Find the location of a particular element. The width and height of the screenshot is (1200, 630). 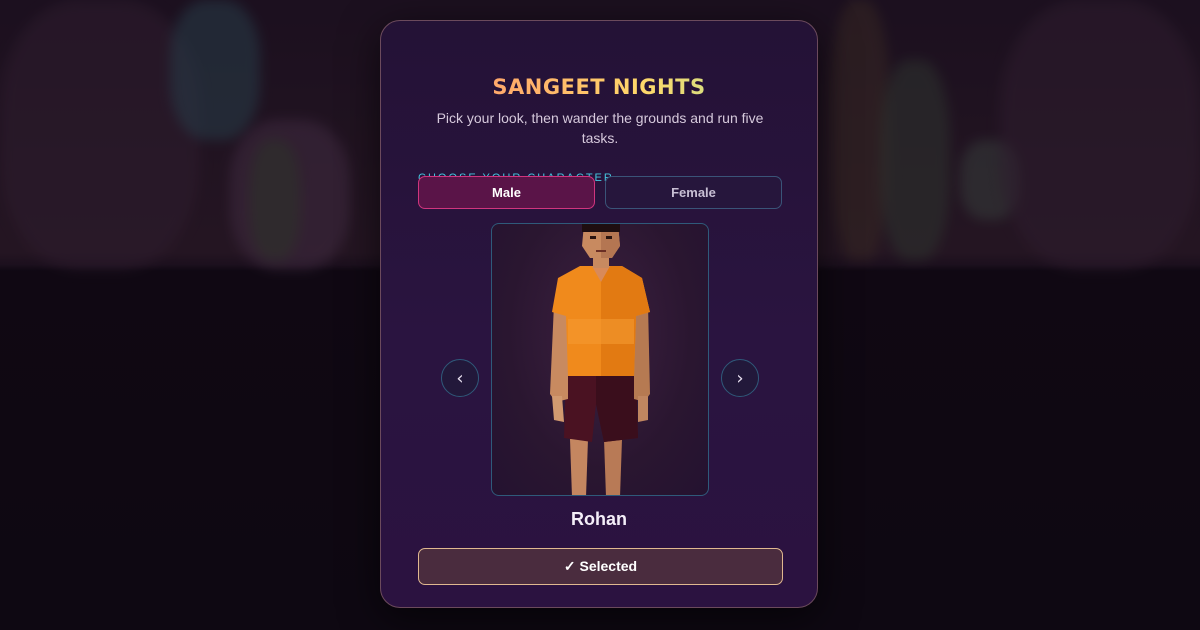

chevron-left-icon: ‹ is located at coordinates (460, 378).